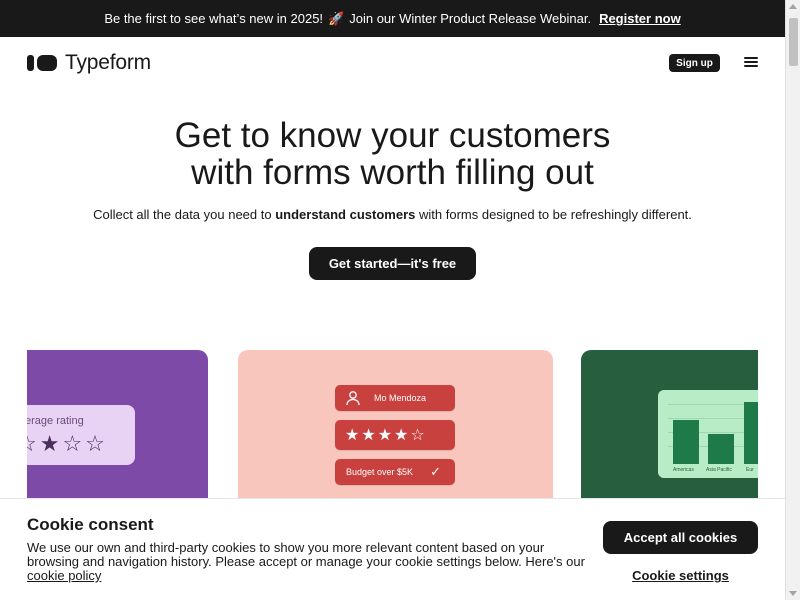  I want to click on person-icon, so click(353, 398).